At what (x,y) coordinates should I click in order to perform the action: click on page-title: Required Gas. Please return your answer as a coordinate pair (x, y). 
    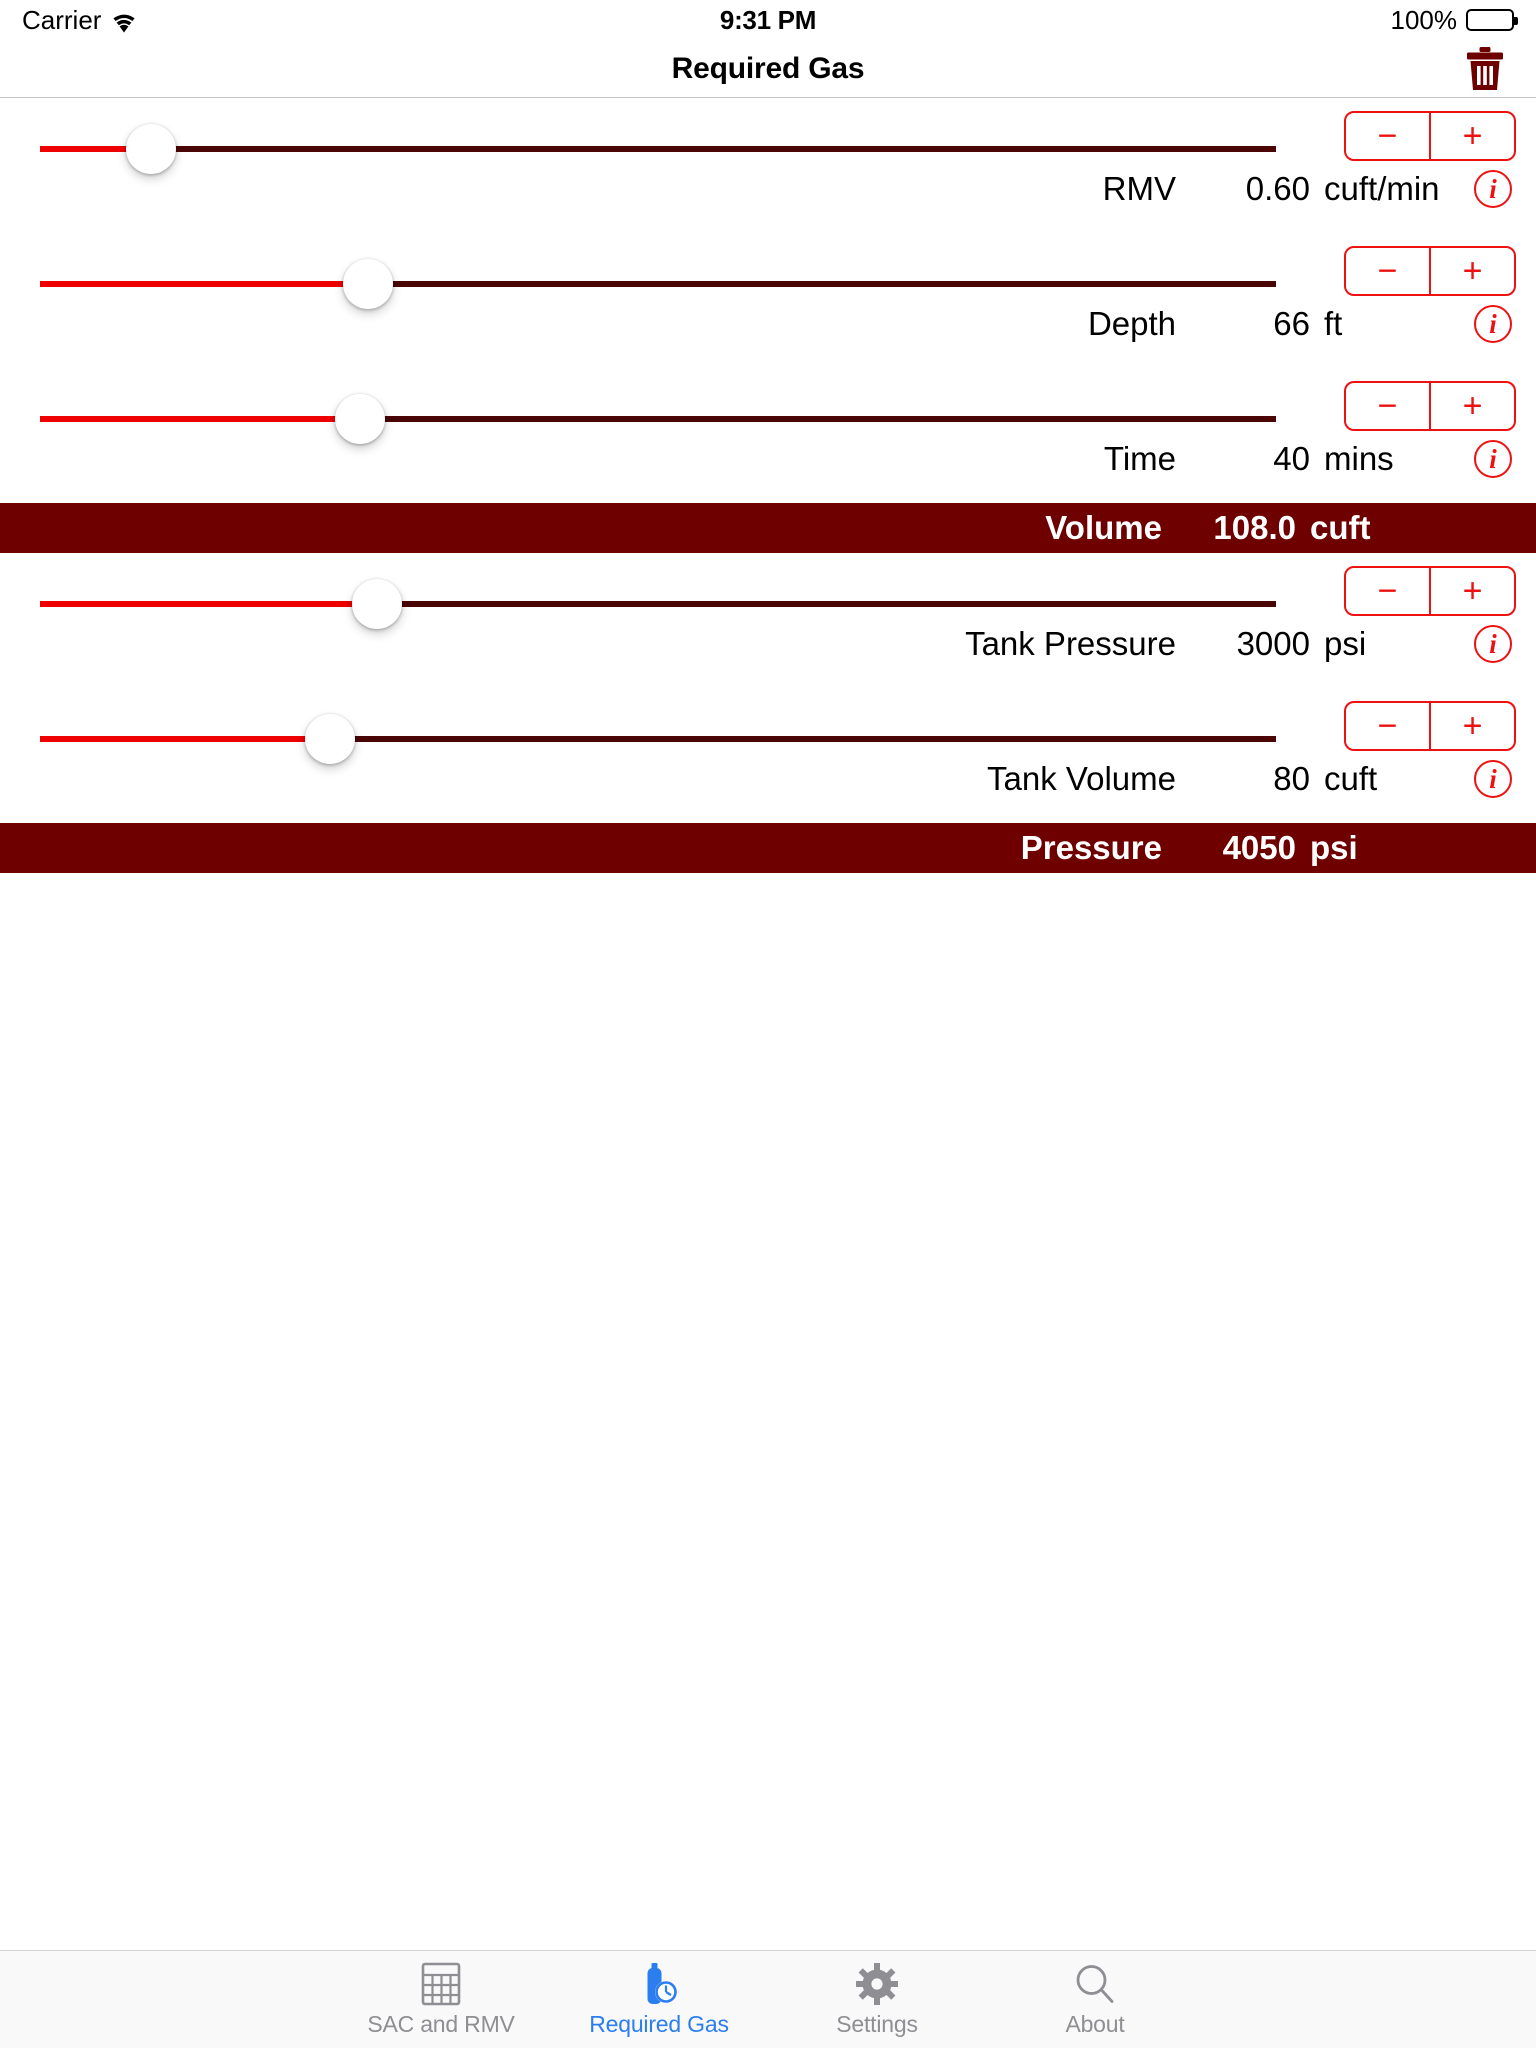
    Looking at the image, I should click on (768, 68).